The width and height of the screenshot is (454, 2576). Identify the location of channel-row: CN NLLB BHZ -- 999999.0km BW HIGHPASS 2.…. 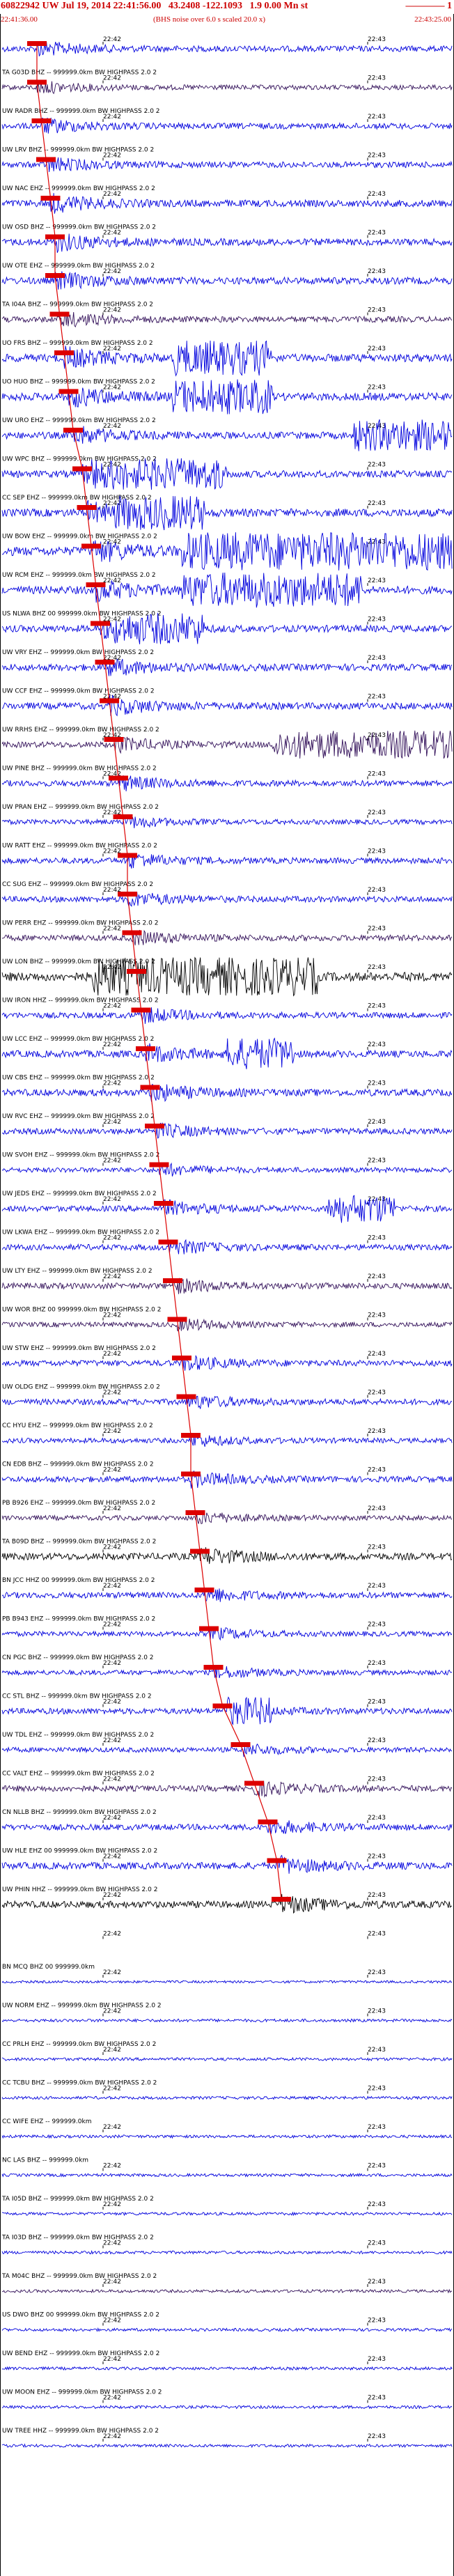
(227, 1821).